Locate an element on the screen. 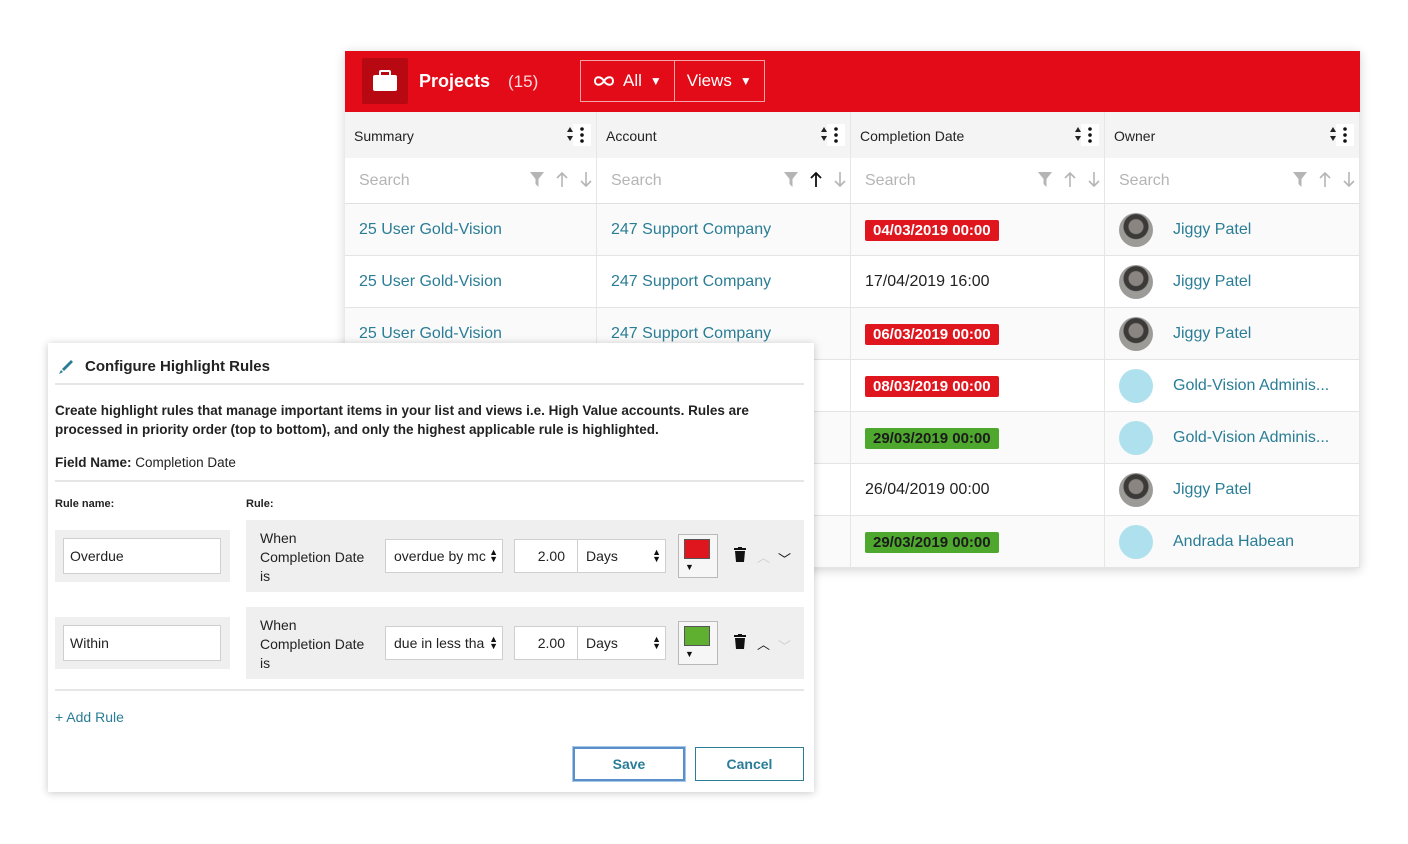  column-header-owner: Owner is located at coordinates (1232, 135).